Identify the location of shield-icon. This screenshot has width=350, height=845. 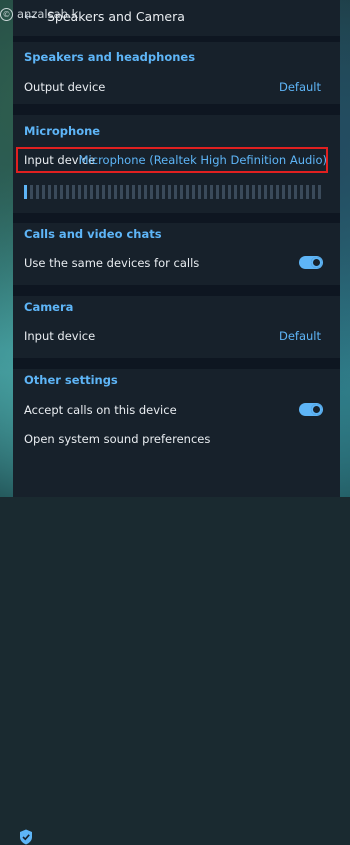
(26, 837).